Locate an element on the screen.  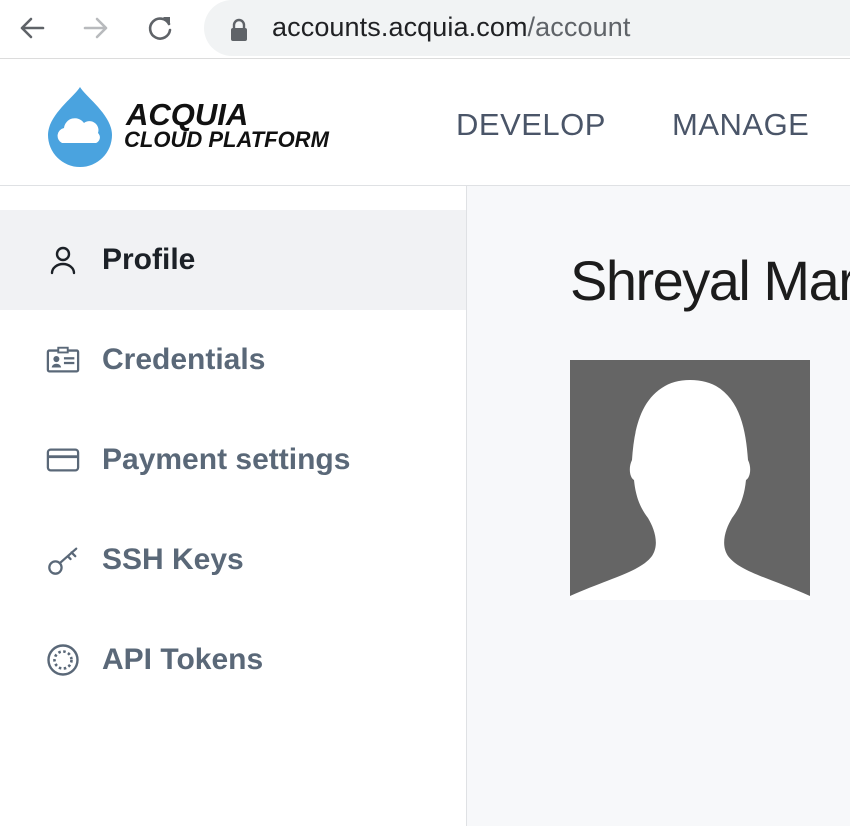
reload-button is located at coordinates (160, 28).